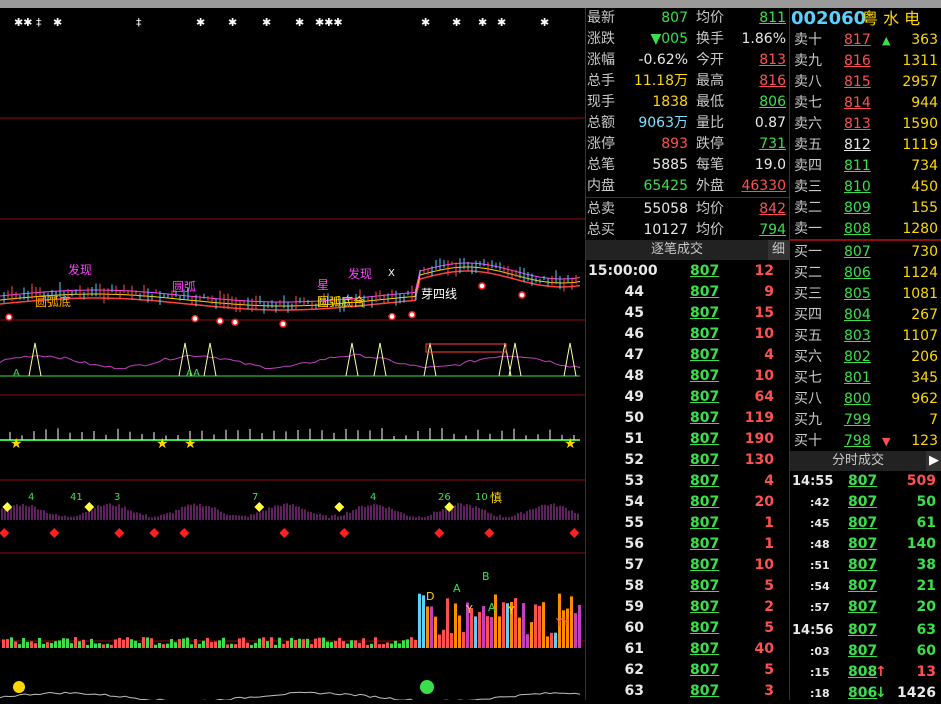 This screenshot has height=704, width=941. Describe the element at coordinates (687, 607) in the screenshot. I see `tick-row: 59 807 2` at that location.